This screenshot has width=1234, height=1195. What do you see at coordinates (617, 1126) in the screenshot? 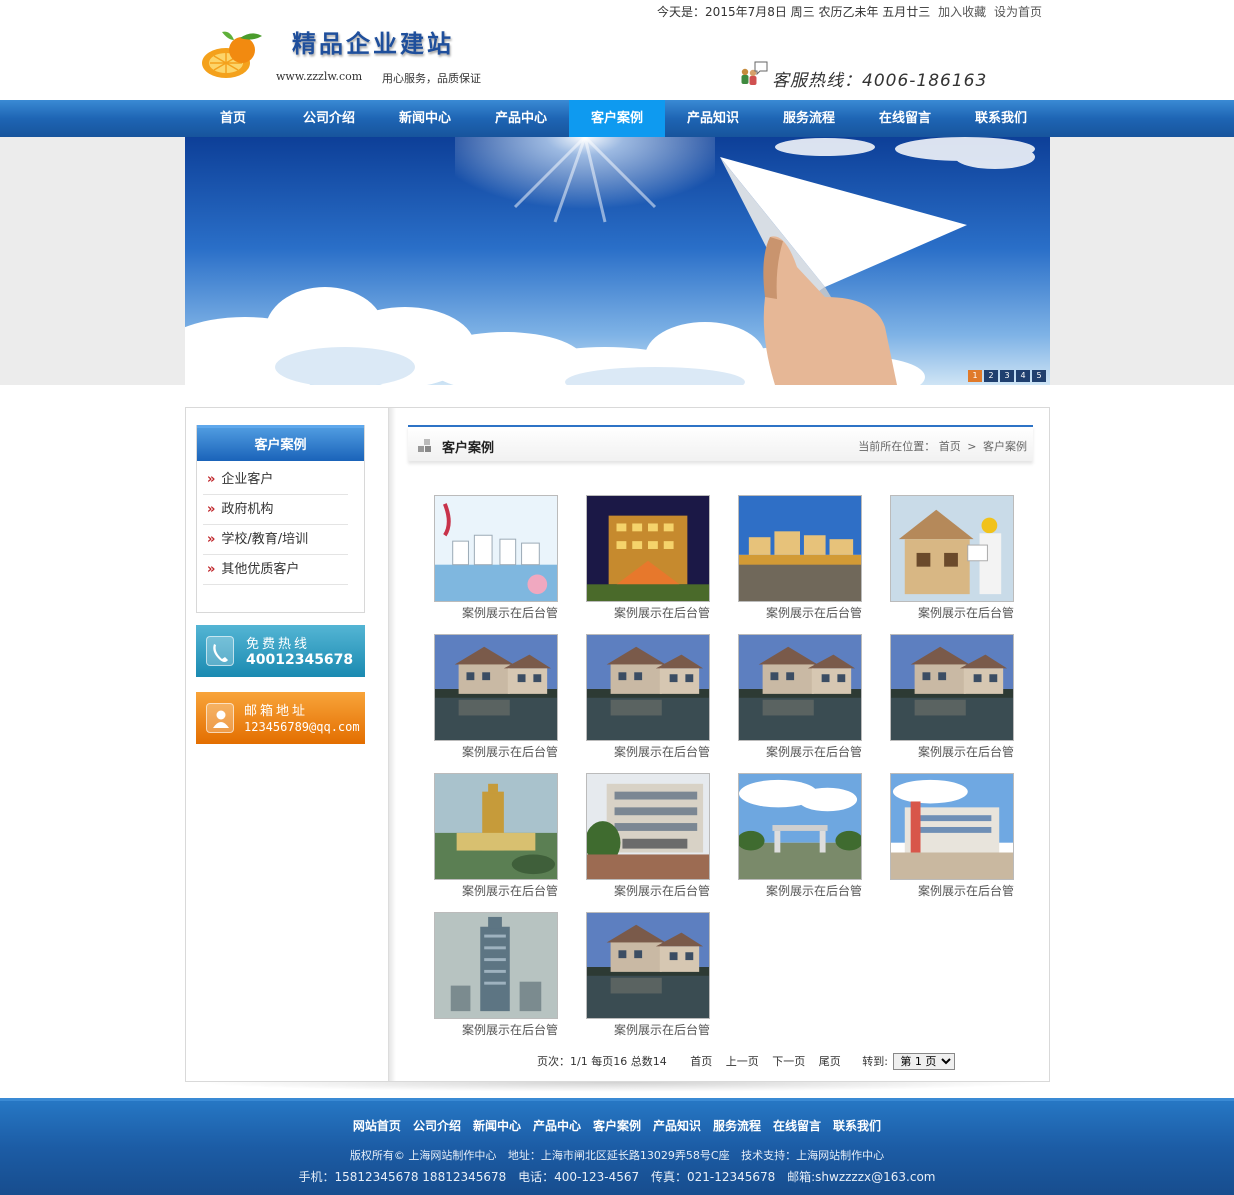
I see `footer-link: 客户案例` at bounding box center [617, 1126].